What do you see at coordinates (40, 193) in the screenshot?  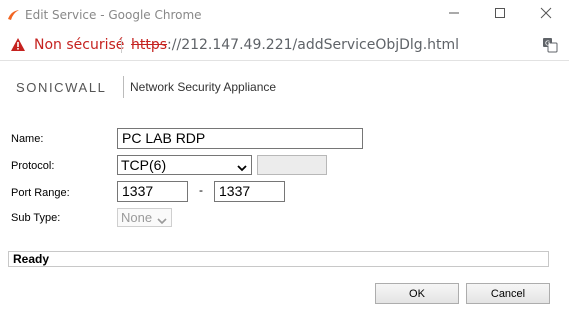 I see `port-range-label: Port Range:` at bounding box center [40, 193].